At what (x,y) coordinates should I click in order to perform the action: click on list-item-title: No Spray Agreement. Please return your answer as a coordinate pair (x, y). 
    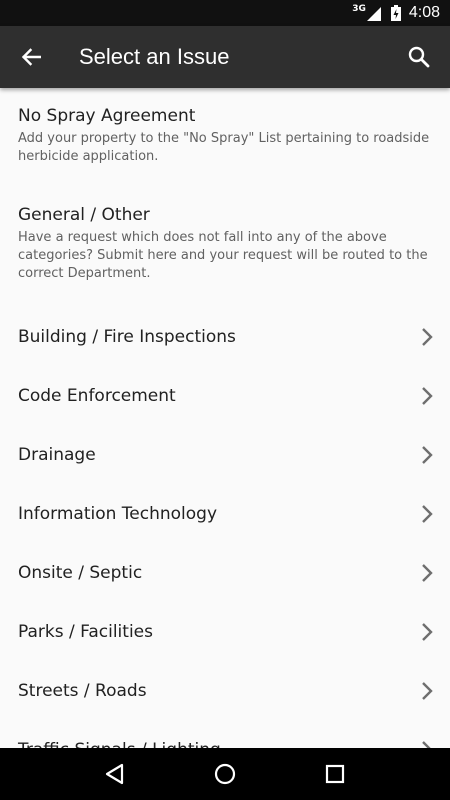
    Looking at the image, I should click on (107, 116).